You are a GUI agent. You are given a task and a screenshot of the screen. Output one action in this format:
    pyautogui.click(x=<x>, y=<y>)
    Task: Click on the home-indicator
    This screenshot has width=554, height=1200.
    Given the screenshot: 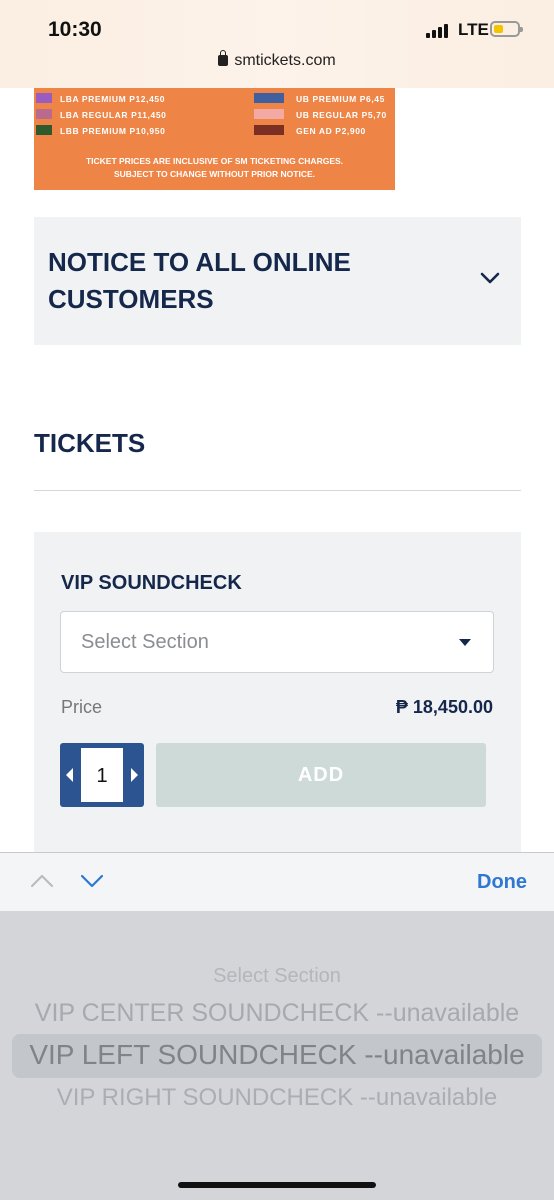 What is the action you would take?
    pyautogui.click(x=277, y=1185)
    